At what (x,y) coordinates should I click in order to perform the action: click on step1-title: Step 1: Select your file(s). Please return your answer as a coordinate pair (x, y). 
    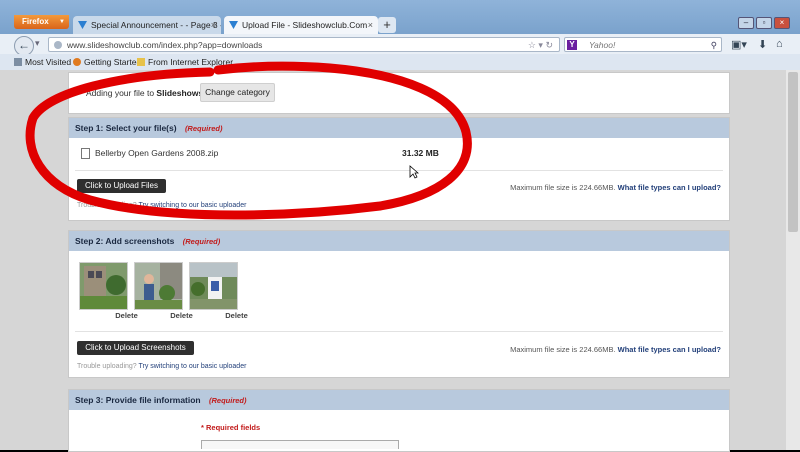
    Looking at the image, I should click on (126, 128).